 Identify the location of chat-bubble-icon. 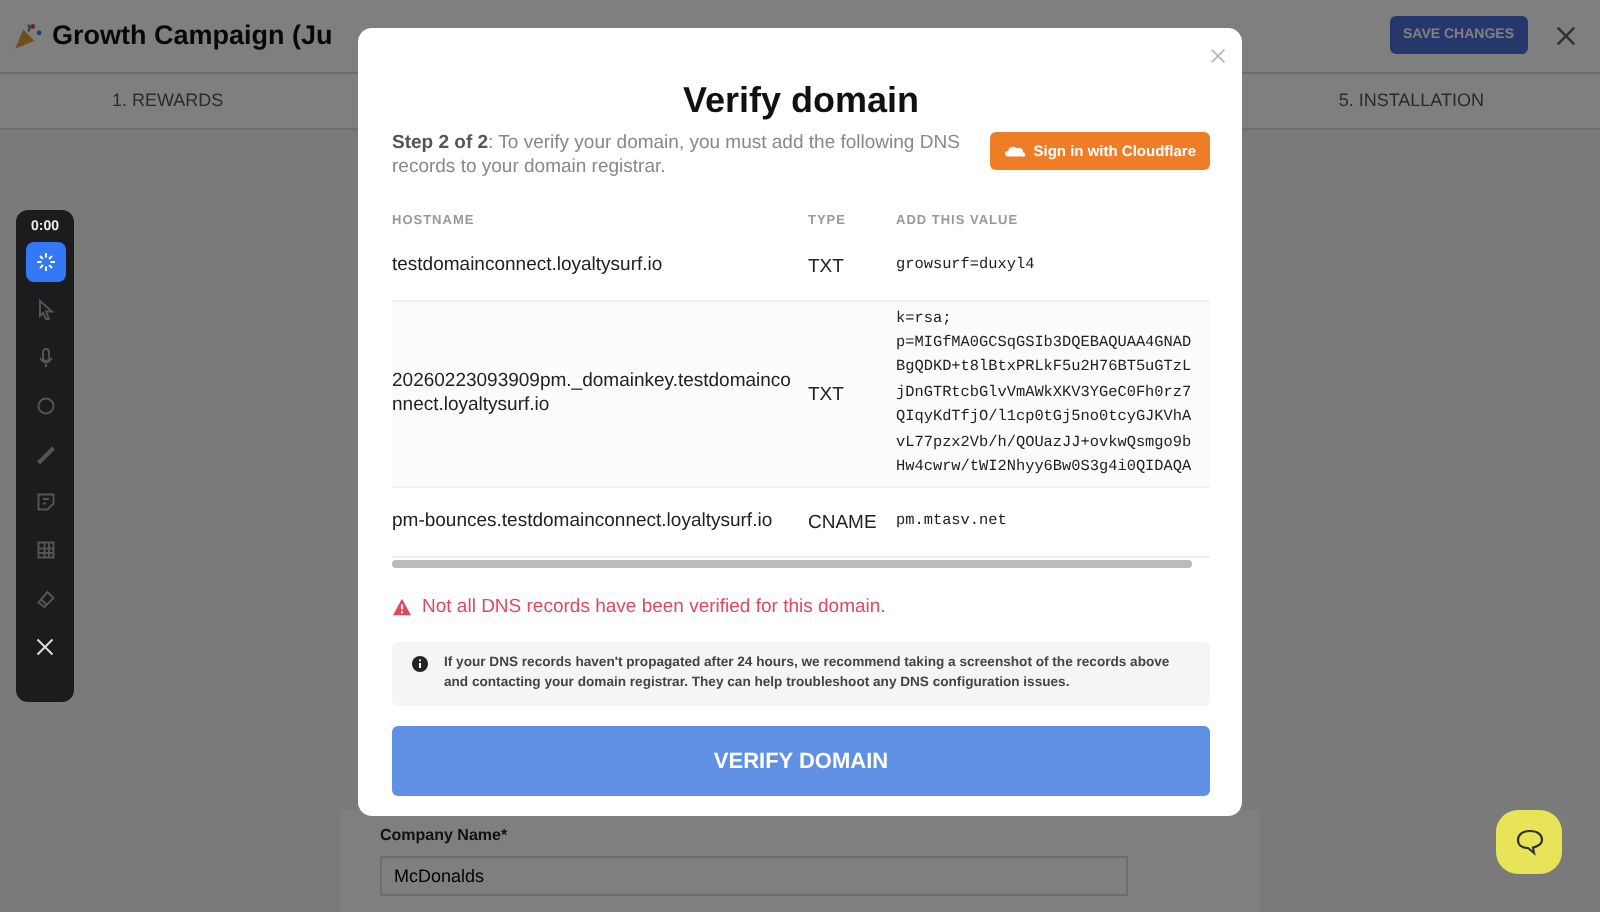
(1529, 842).